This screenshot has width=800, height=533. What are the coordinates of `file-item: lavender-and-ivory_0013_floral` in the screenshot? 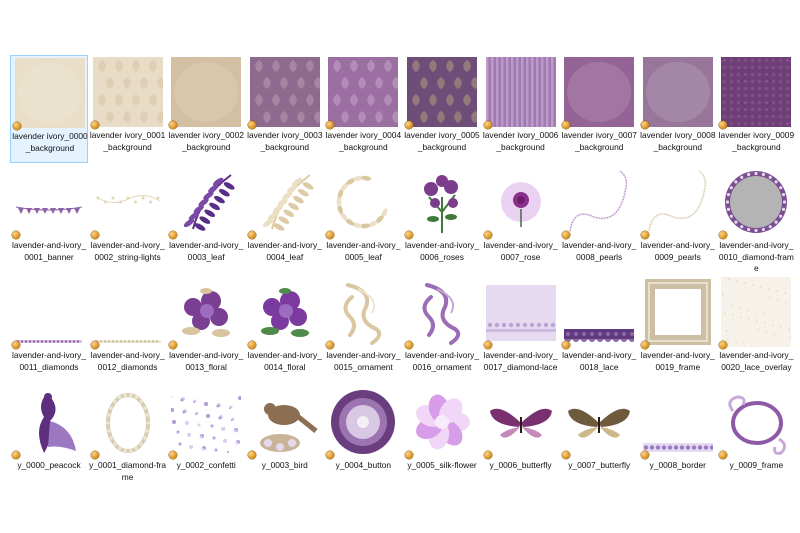 It's located at (206, 329).